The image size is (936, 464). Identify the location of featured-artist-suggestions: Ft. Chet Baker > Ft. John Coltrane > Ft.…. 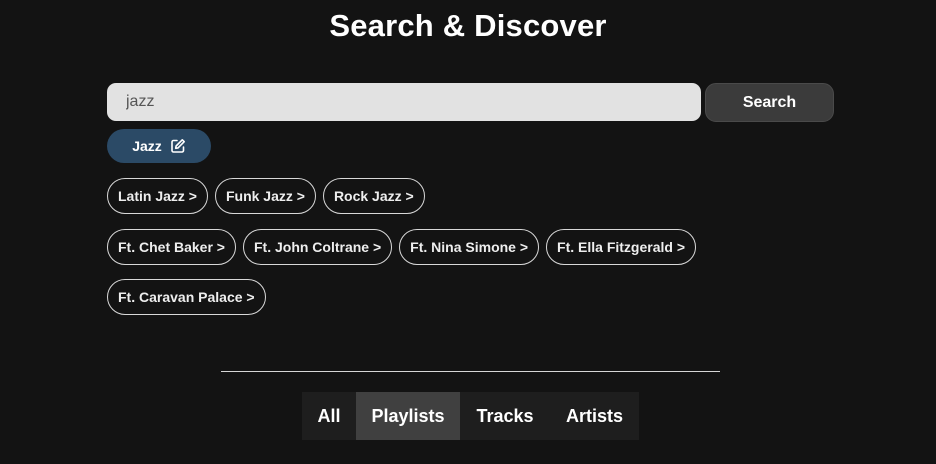
(401, 247).